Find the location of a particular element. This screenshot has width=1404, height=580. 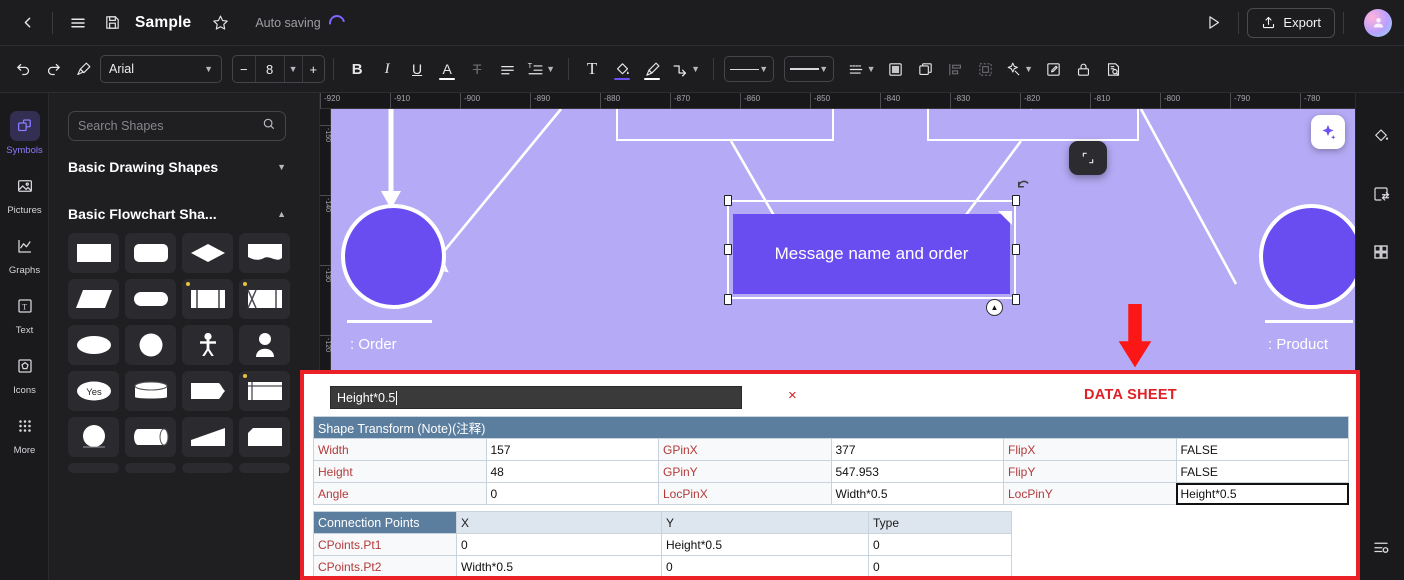

selected-shape: Message name and order is located at coordinates (871, 254).